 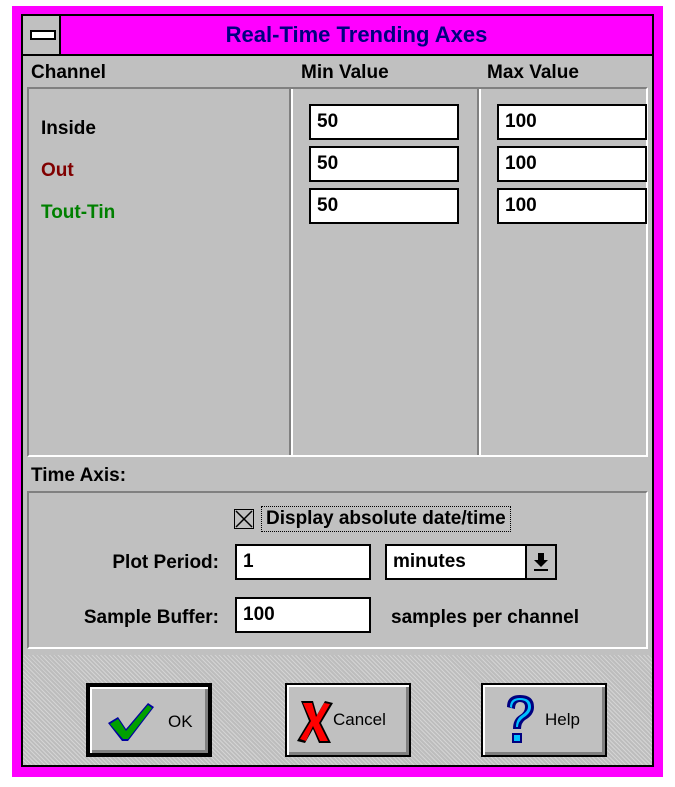 I want to click on channel-name-inside: Inside, so click(x=68, y=128).